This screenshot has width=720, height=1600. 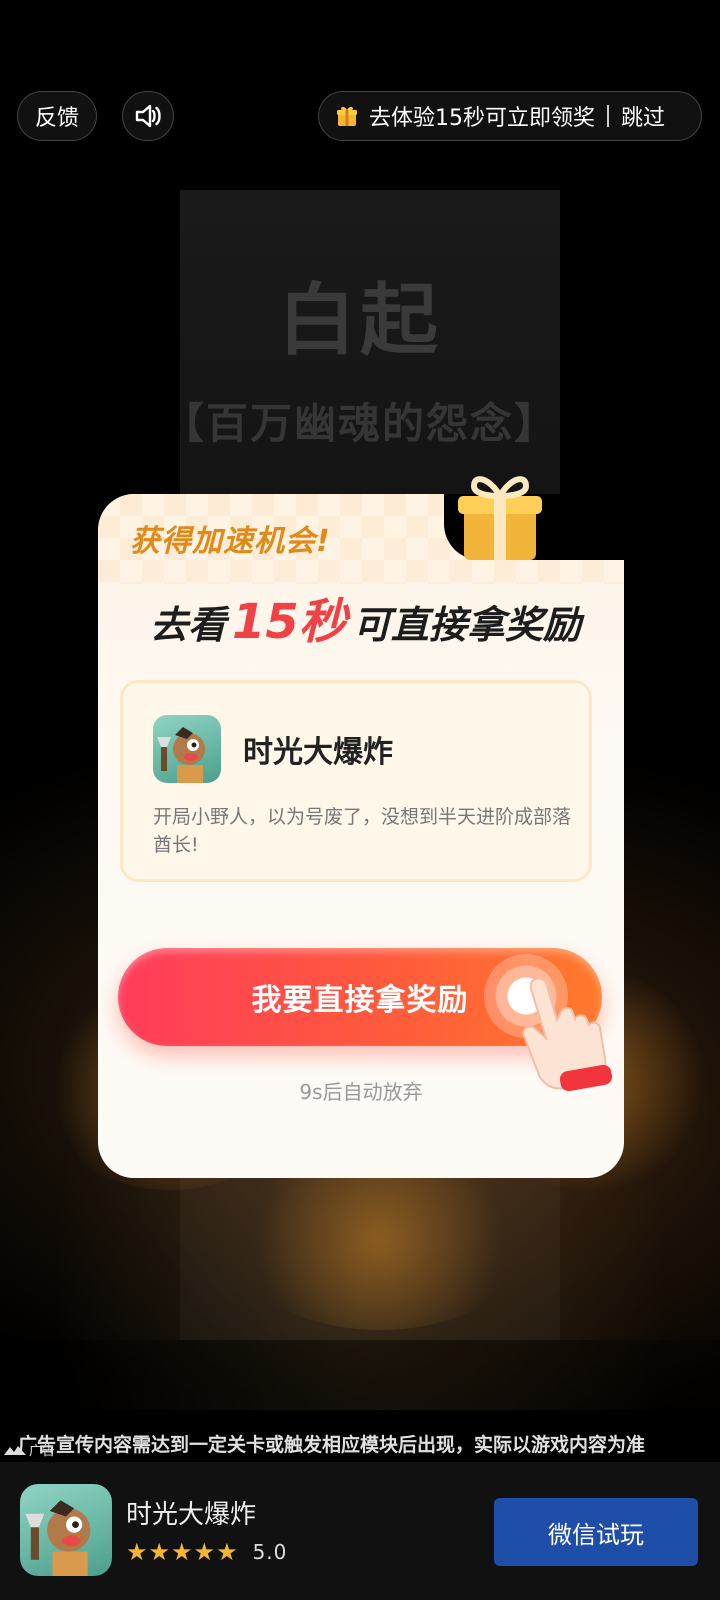 I want to click on reward-skip-pill: 去体验15秒可立即领奖 跳过, so click(x=510, y=116).